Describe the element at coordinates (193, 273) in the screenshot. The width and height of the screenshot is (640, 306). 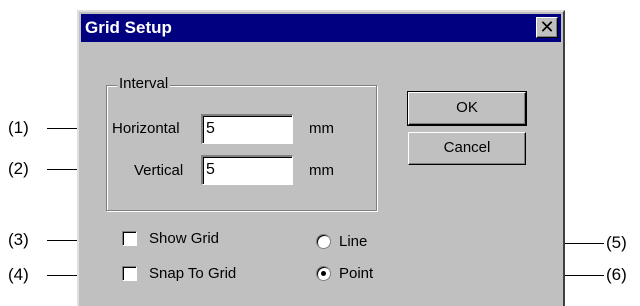
I see `snap-to-grid-label: Snap To Grid` at that location.